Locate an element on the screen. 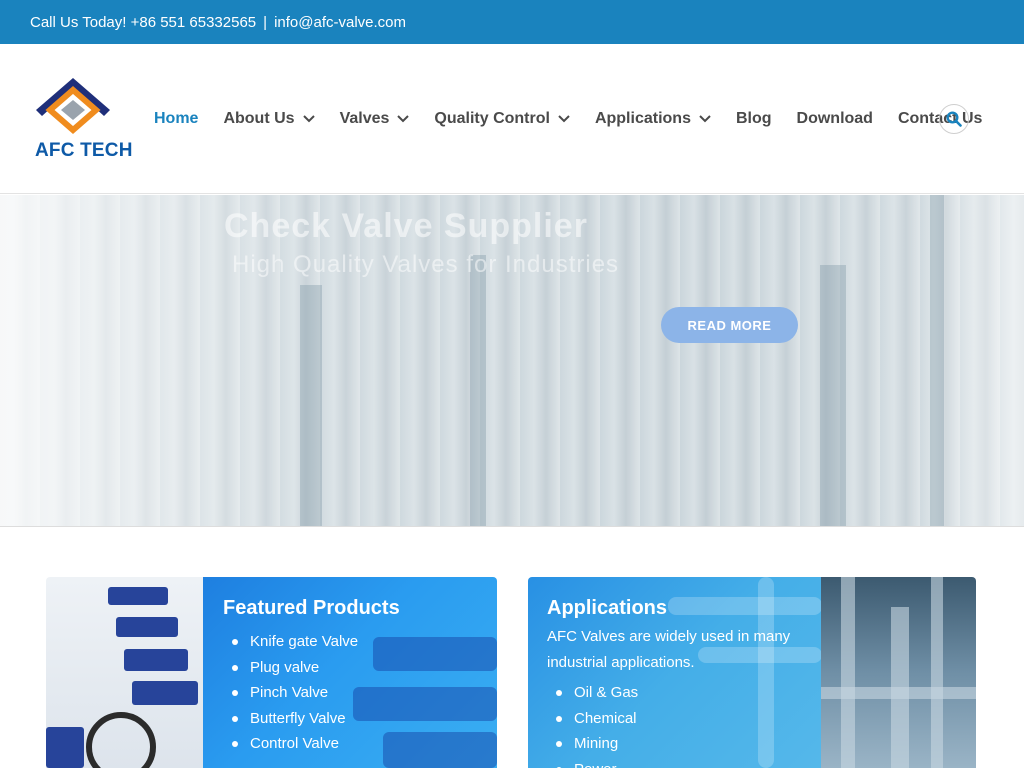 The width and height of the screenshot is (1024, 768). search-icon is located at coordinates (954, 119).